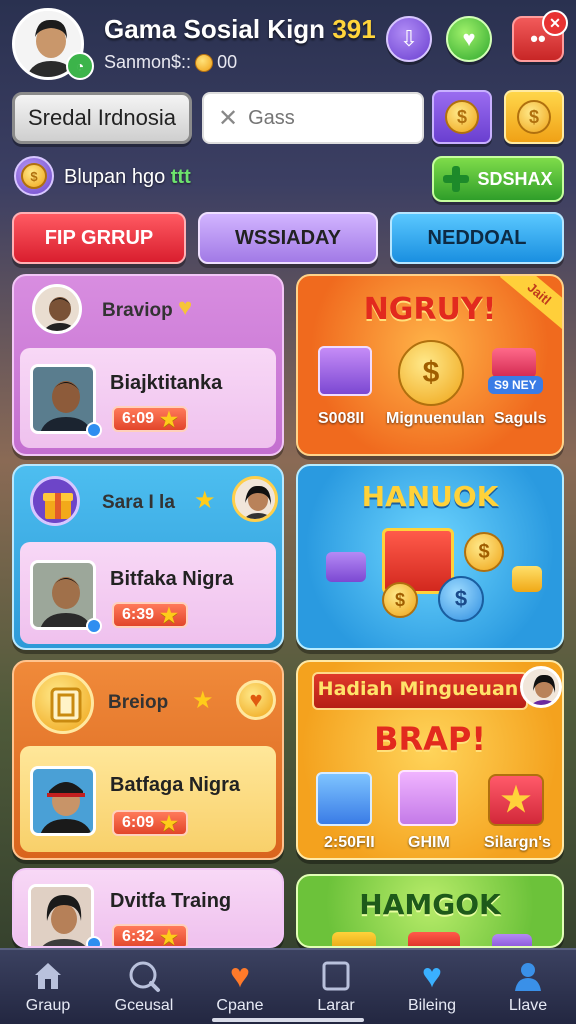 Image resolution: width=576 pixels, height=1024 pixels. Describe the element at coordinates (80, 66) in the screenshot. I see `chat-badge-icon: ◔` at that location.